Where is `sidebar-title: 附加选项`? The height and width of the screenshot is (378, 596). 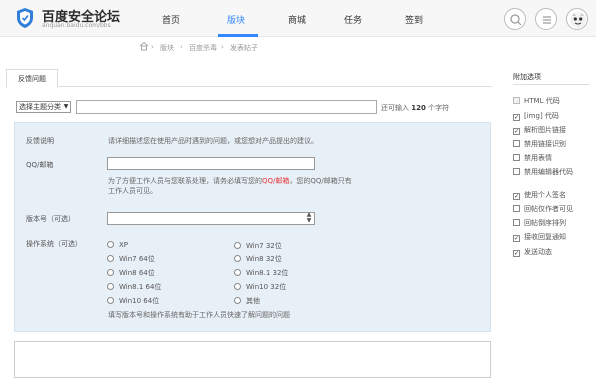 sidebar-title: 附加选项 is located at coordinates (527, 77).